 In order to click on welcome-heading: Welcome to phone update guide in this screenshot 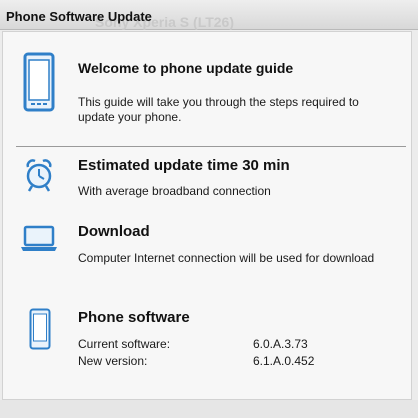, I will do `click(186, 68)`.